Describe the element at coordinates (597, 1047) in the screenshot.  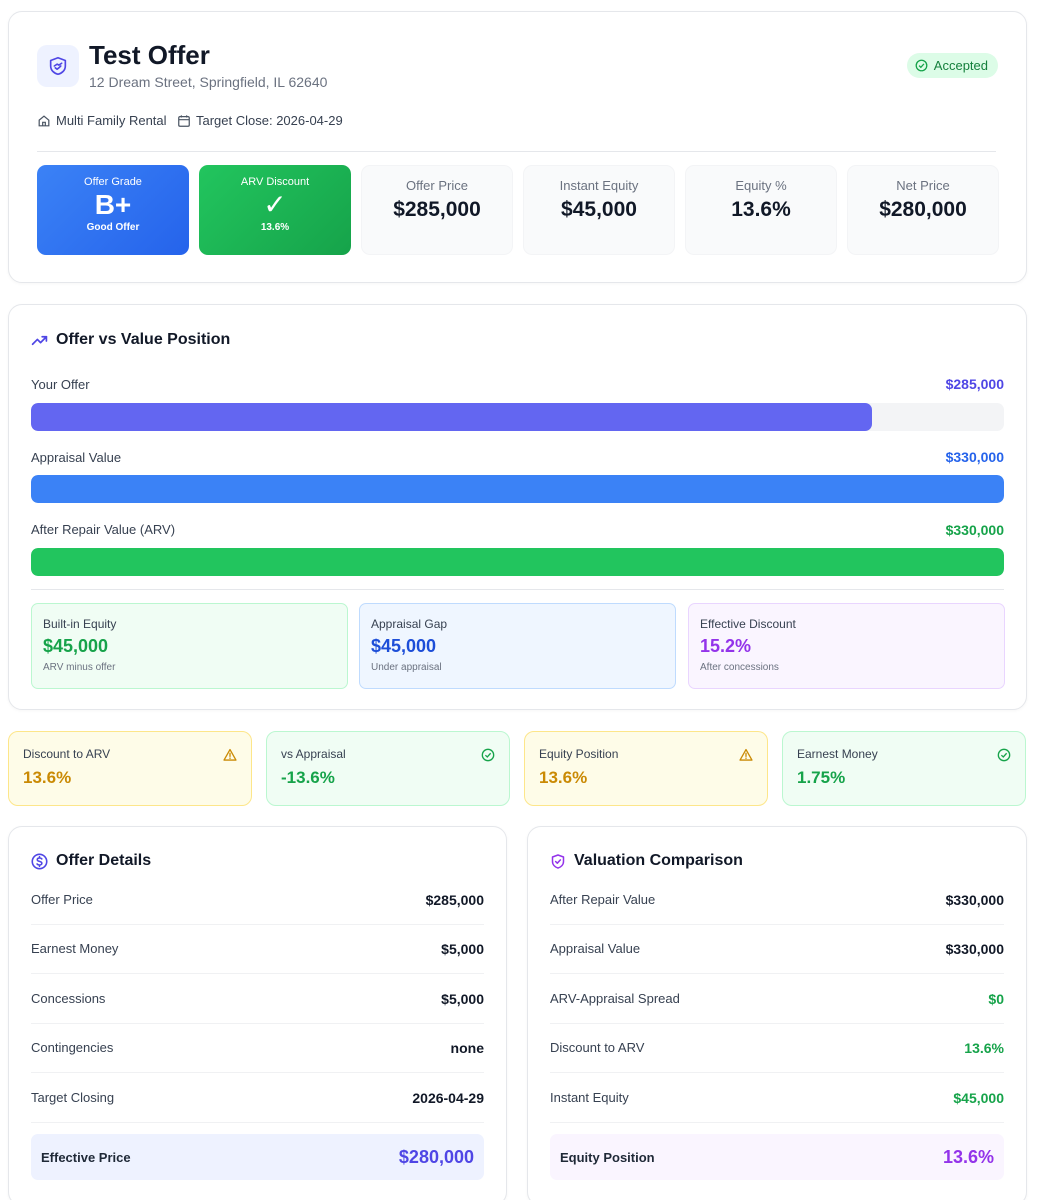
I see `valuation-row-label: Discount to ARV` at that location.